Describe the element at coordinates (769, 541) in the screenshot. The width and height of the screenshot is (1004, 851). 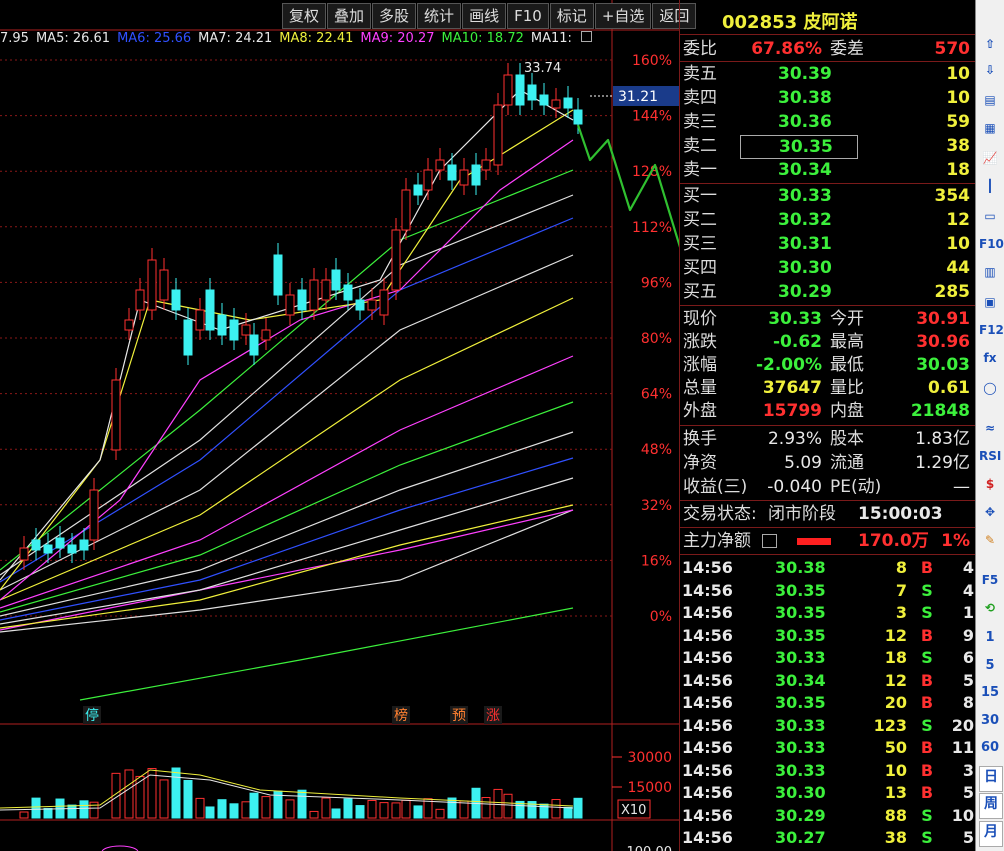
I see `flow-detail-icon` at that location.